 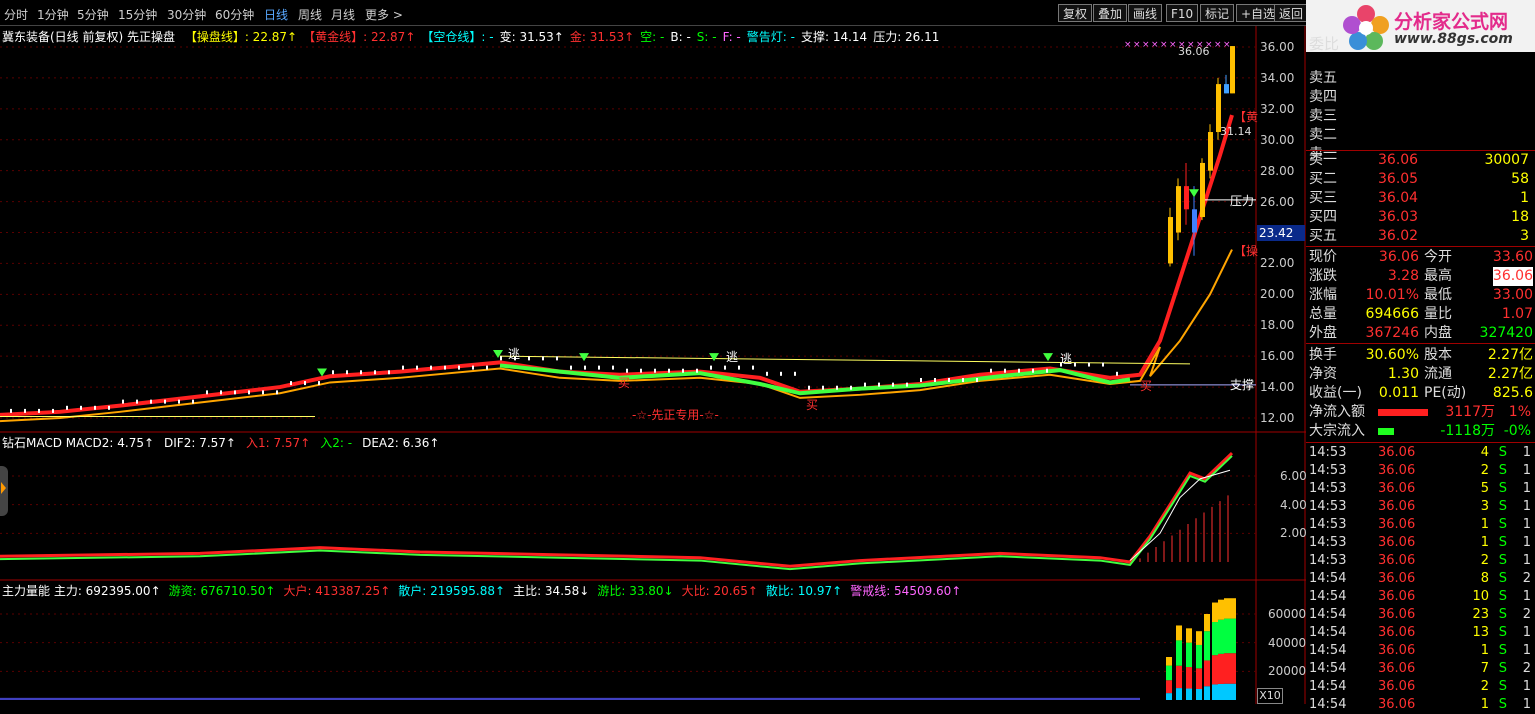 What do you see at coordinates (1277, 47) in the screenshot?
I see `price-tick-label: 36.00` at bounding box center [1277, 47].